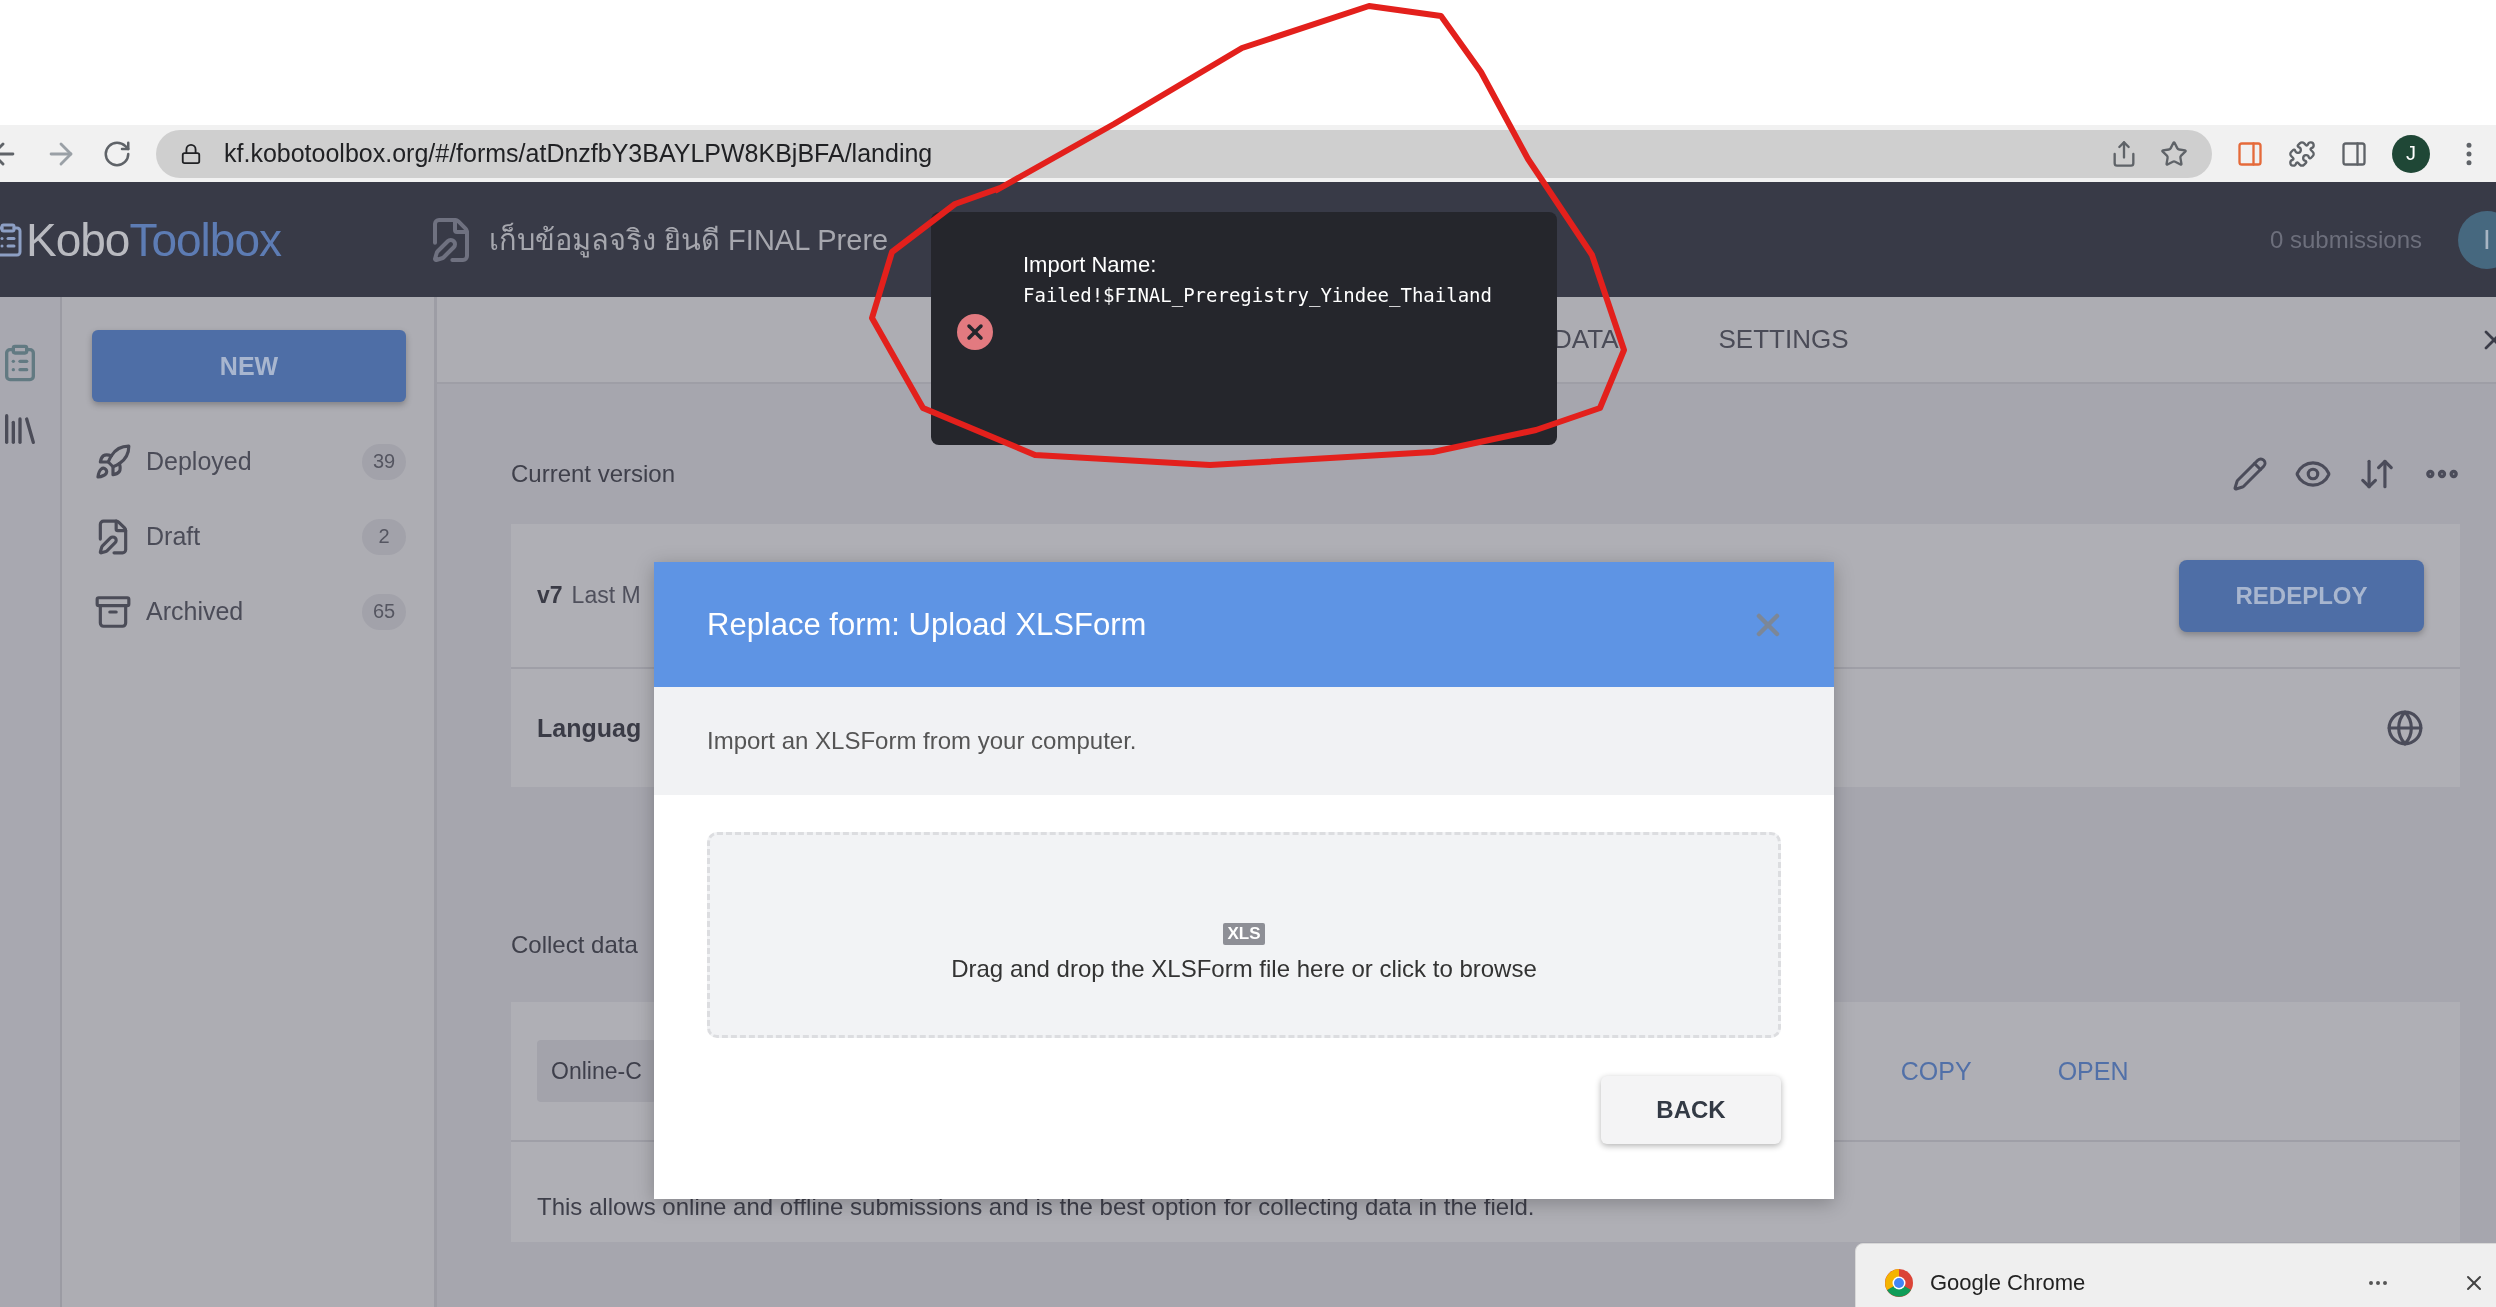 The image size is (2496, 1307). What do you see at coordinates (246, 461) in the screenshot?
I see `sidebar-item: Deployed 39` at bounding box center [246, 461].